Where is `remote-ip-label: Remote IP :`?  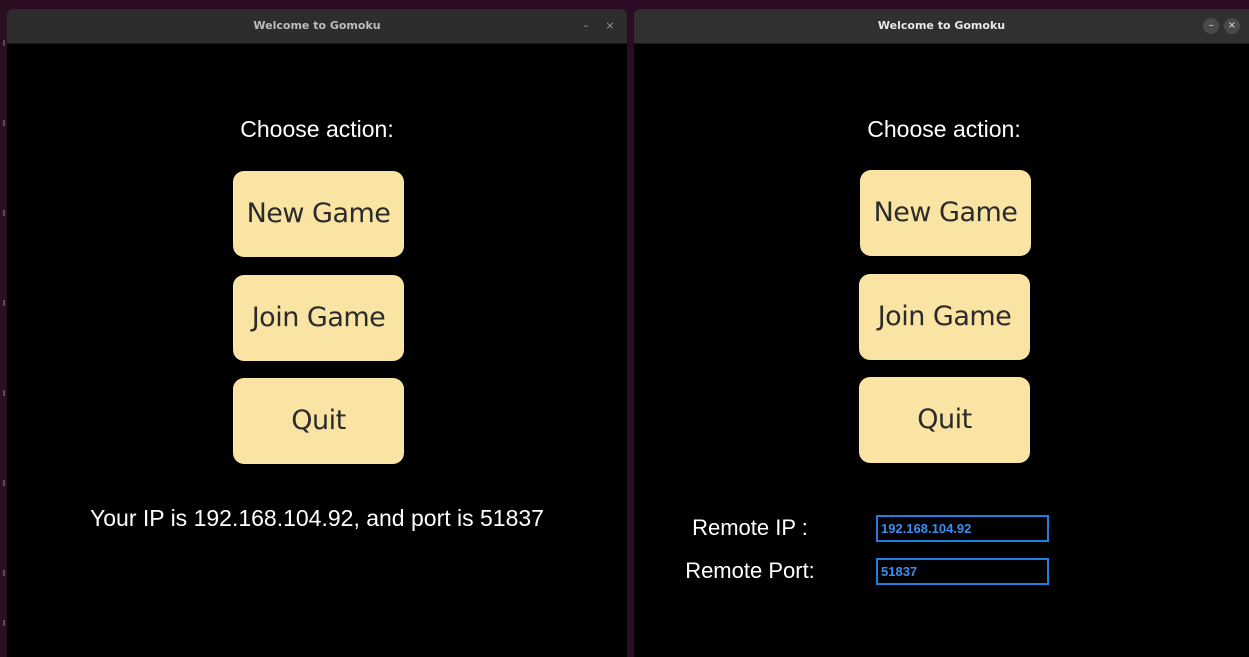 remote-ip-label: Remote IP : is located at coordinates (750, 527).